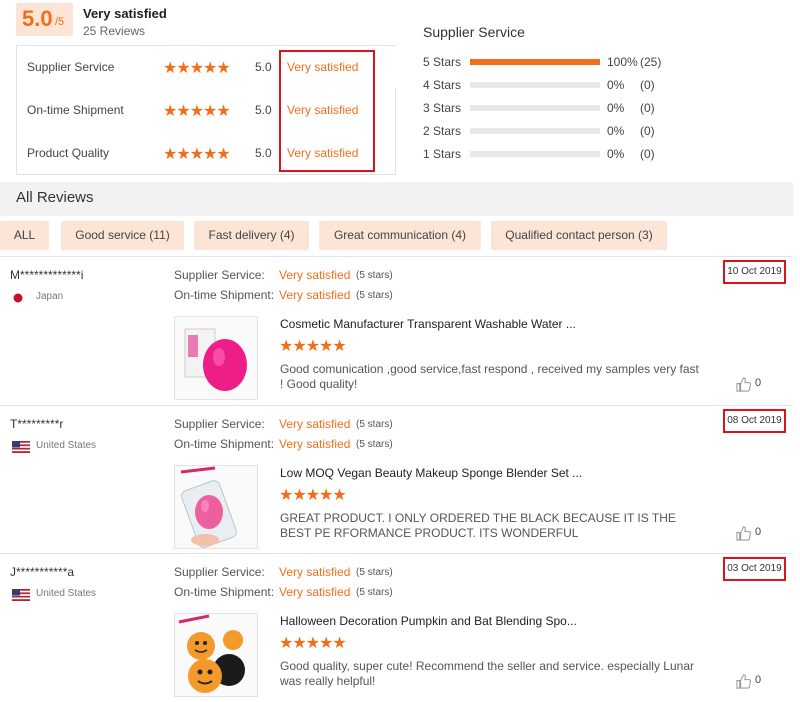 This screenshot has width=800, height=702. What do you see at coordinates (251, 235) in the screenshot?
I see `filter-tag-fast-delivery: Fast delivery (4)` at bounding box center [251, 235].